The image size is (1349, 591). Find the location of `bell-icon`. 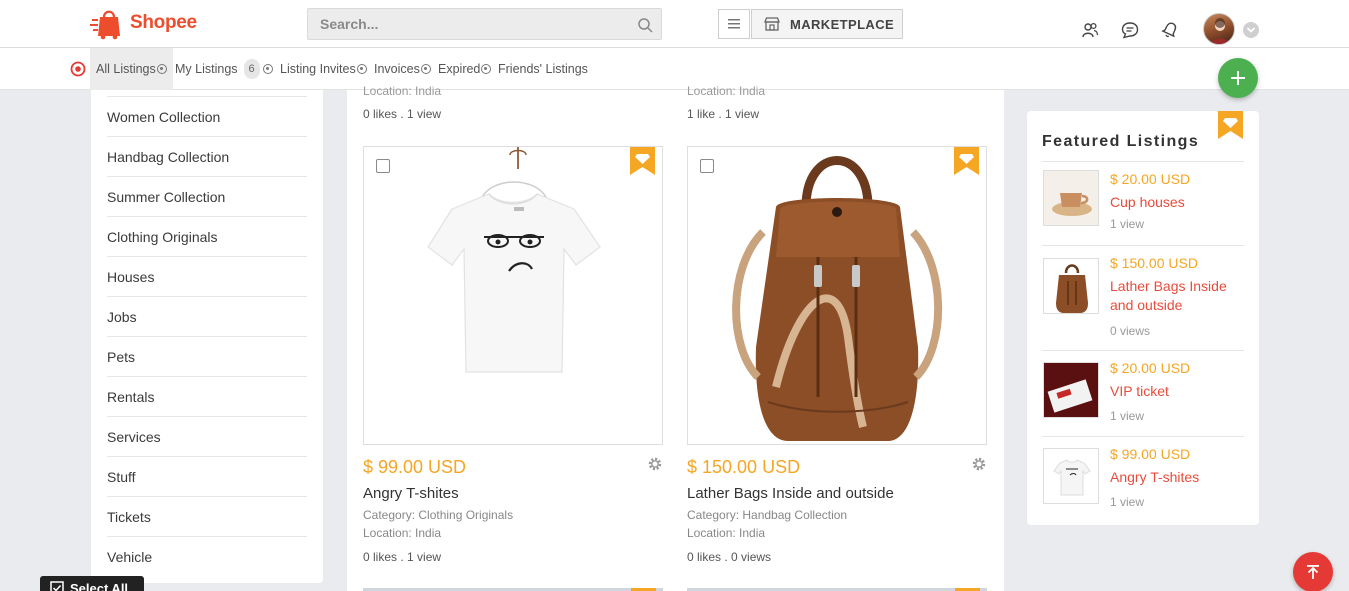

bell-icon is located at coordinates (1169, 30).